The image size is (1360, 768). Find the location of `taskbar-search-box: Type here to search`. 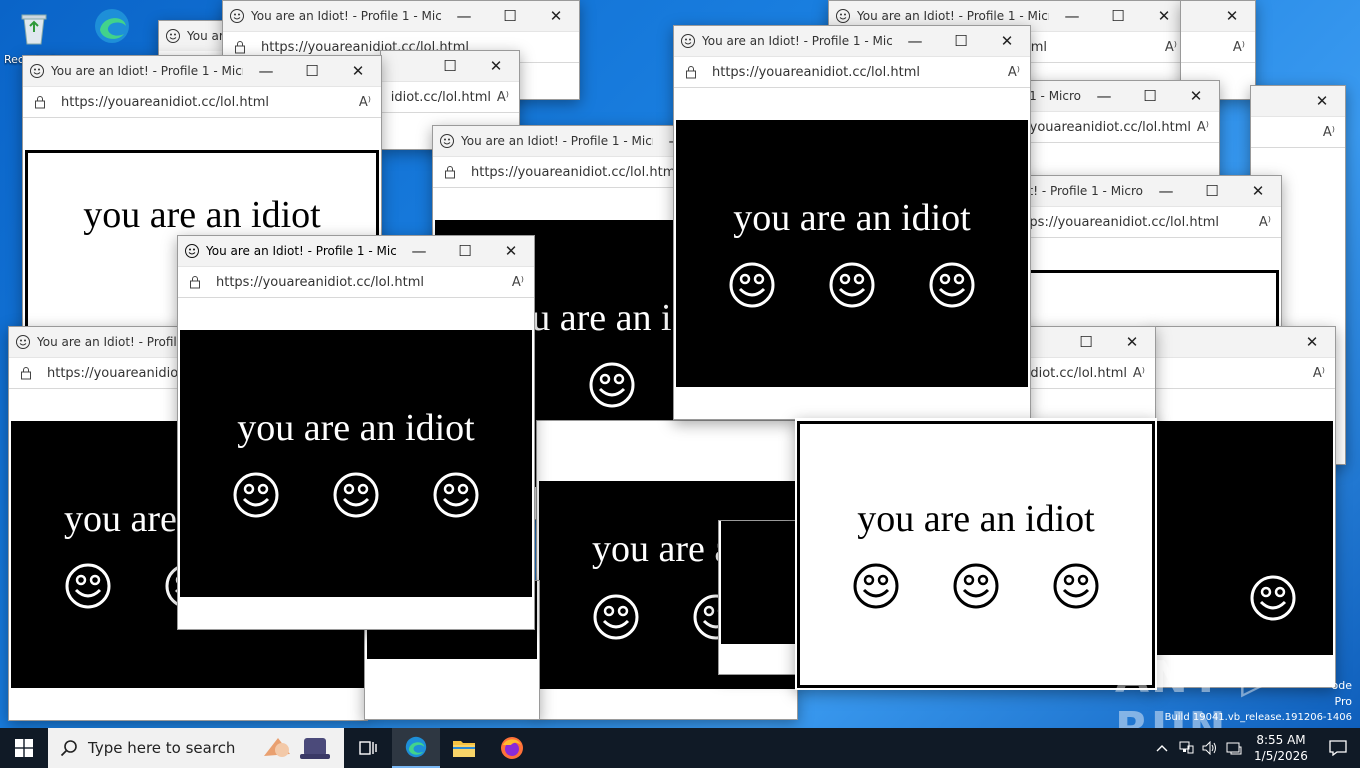

taskbar-search-box: Type here to search is located at coordinates (196, 748).